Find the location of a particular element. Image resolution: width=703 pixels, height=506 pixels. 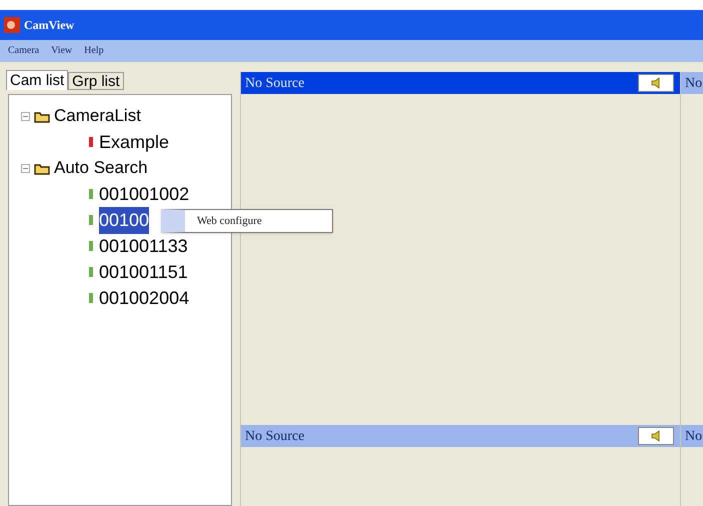

tab: Grp list is located at coordinates (96, 81).